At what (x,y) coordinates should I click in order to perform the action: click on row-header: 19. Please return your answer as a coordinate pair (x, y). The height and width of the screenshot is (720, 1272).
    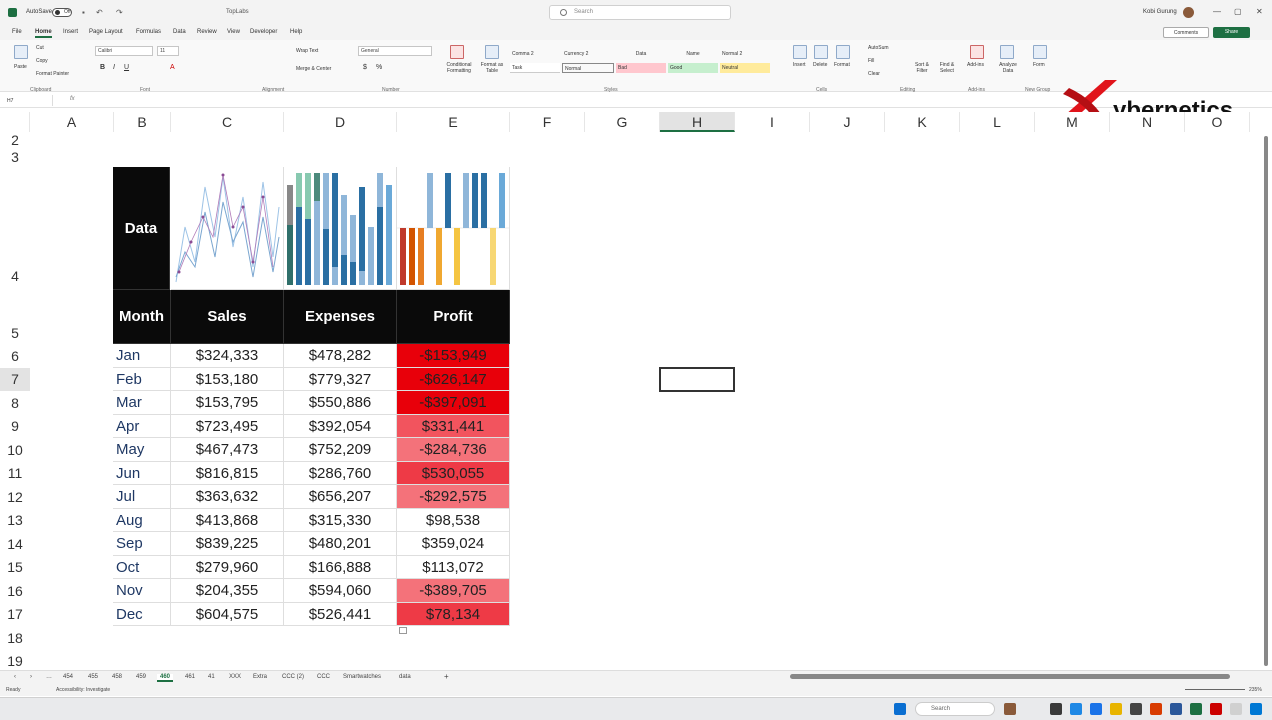
    Looking at the image, I should click on (15, 661).